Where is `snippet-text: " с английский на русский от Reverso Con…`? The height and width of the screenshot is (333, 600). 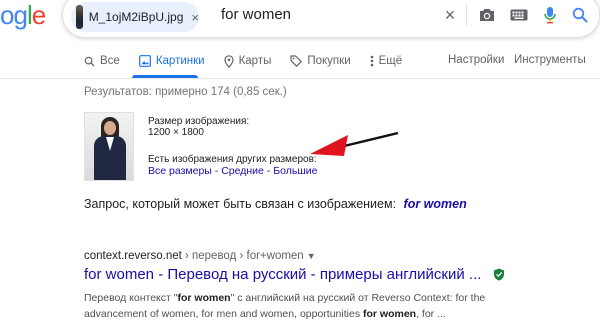 snippet-text: " с английский на русский от Reverso Con… is located at coordinates (358, 298).